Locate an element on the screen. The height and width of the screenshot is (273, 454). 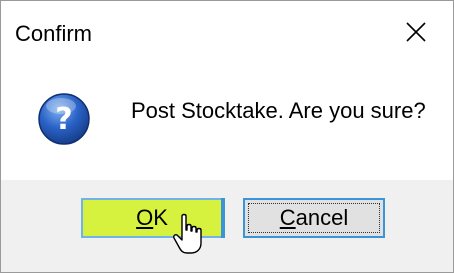
dialog-message: Post Stocktake. Are you sure? is located at coordinates (278, 110).